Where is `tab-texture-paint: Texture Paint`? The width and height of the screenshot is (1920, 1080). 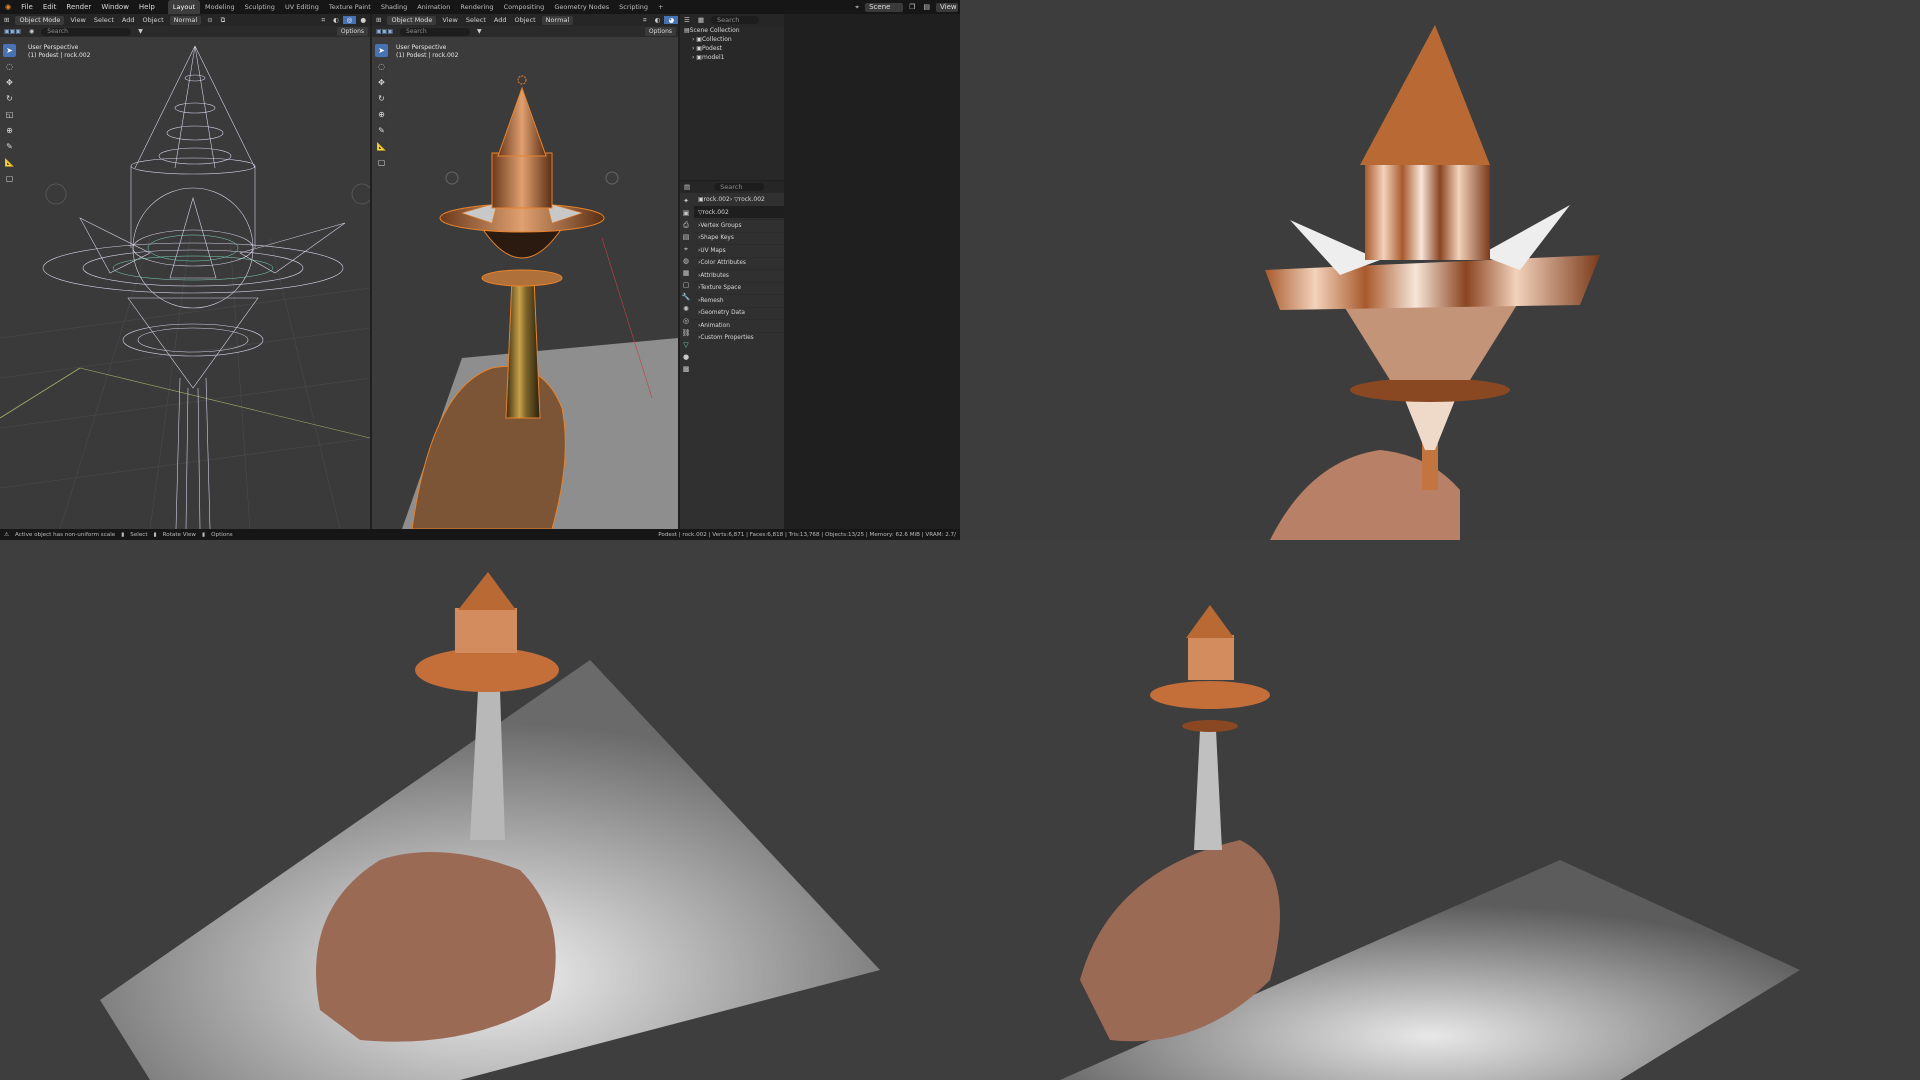 tab-texture-paint: Texture Paint is located at coordinates (350, 7).